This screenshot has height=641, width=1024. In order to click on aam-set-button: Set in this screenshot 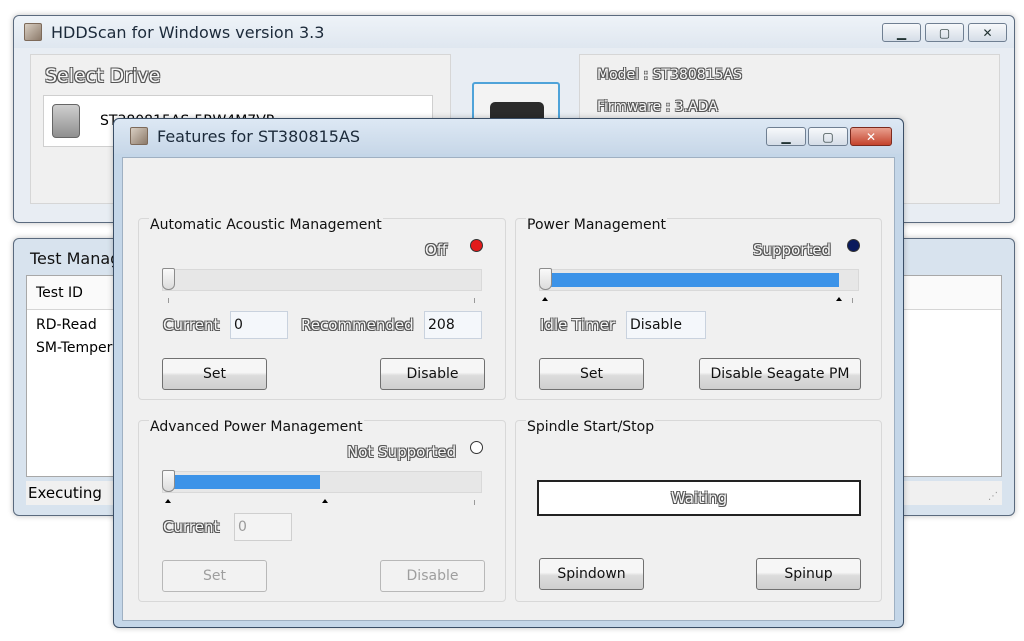, I will do `click(214, 374)`.